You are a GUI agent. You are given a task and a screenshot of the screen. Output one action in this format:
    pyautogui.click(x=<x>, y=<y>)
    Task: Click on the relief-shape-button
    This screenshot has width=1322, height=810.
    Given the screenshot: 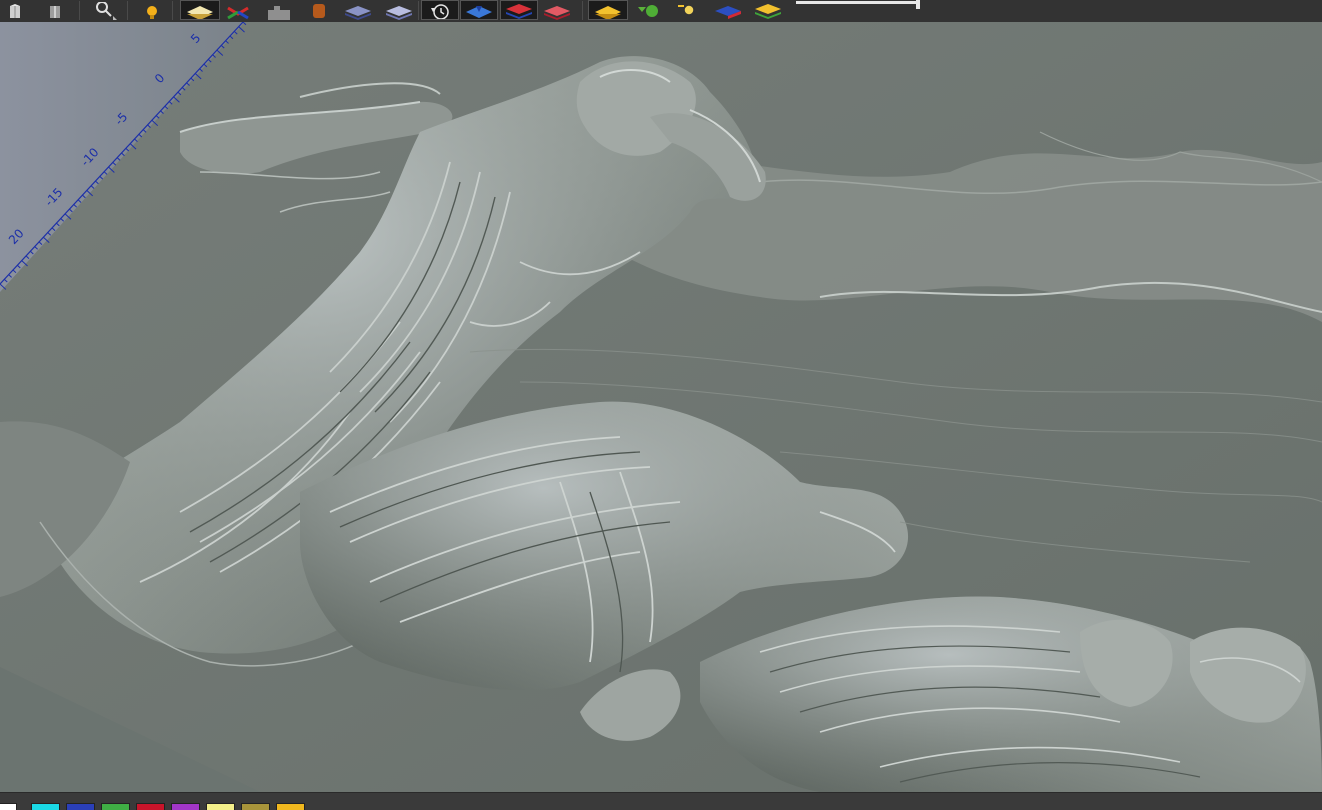 What is the action you would take?
    pyautogui.click(x=279, y=10)
    